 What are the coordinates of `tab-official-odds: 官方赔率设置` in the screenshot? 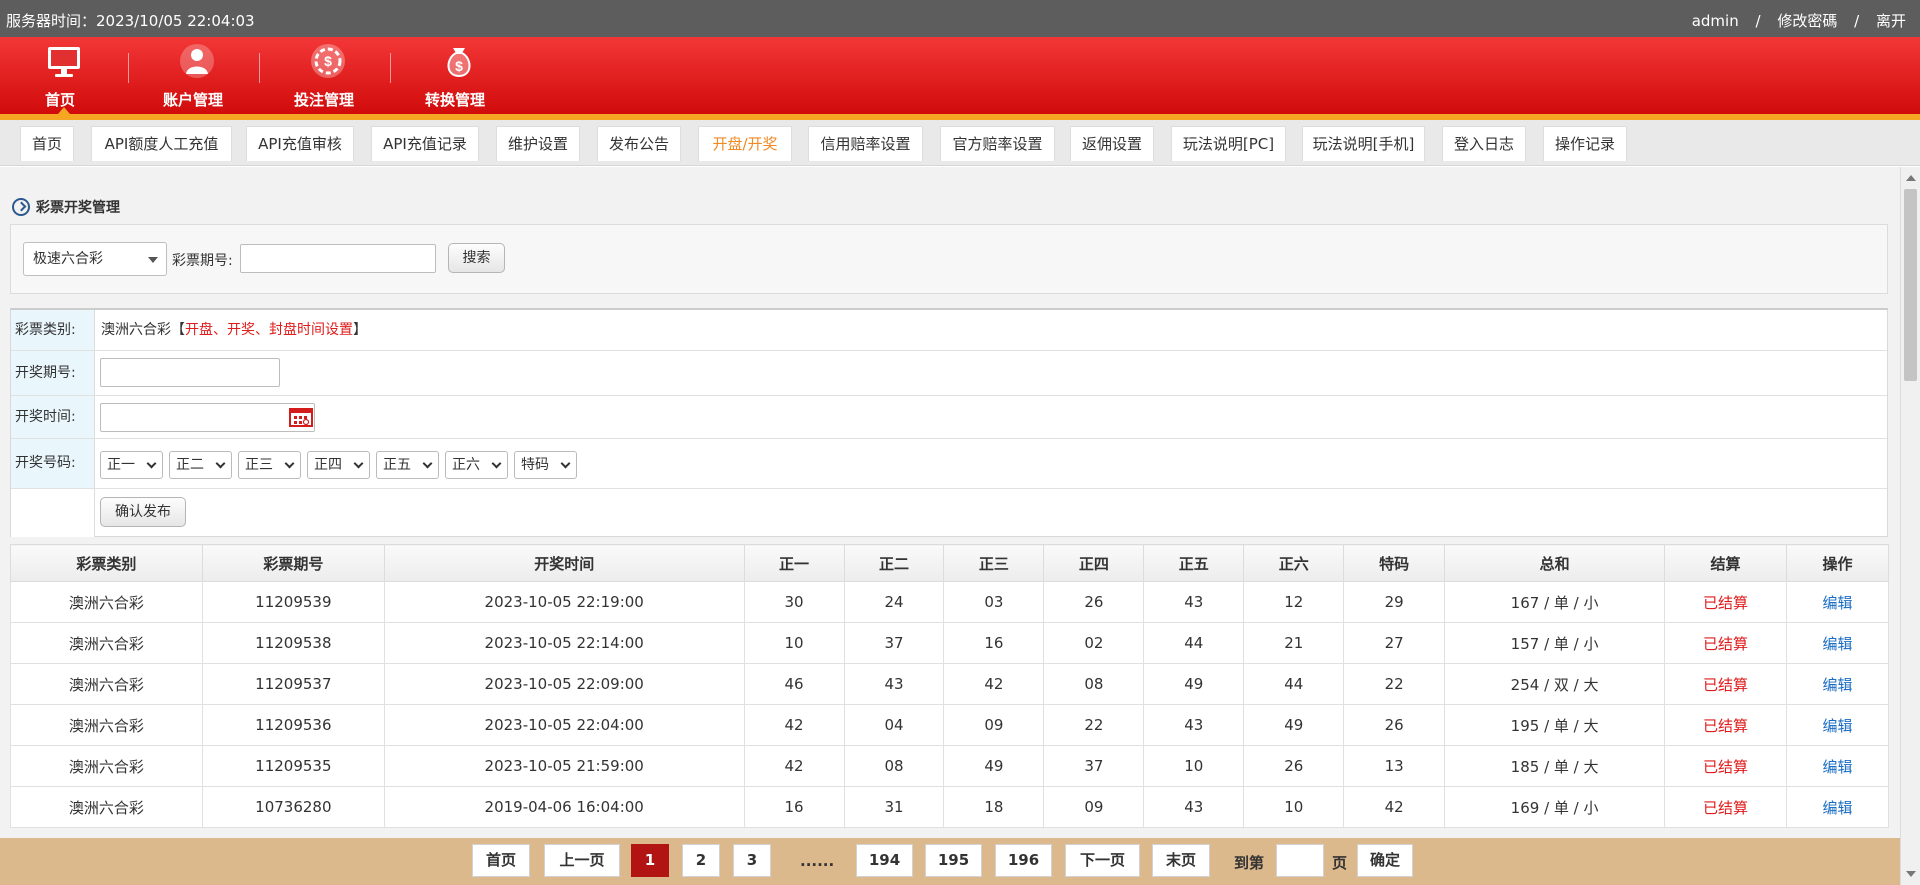 It's located at (997, 143).